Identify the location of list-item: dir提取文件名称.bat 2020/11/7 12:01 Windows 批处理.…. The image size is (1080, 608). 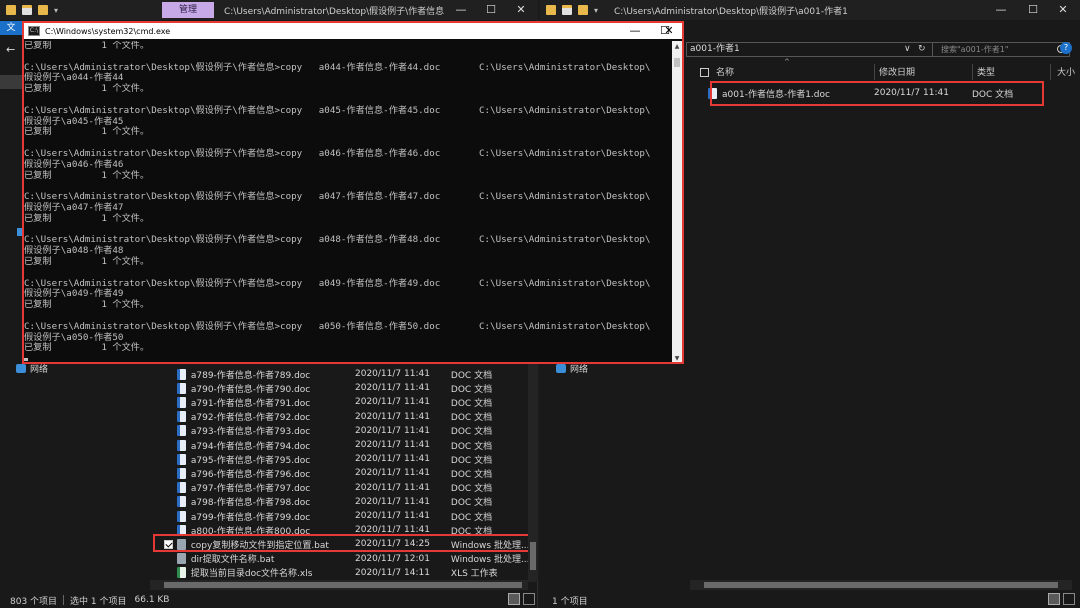
(345, 559).